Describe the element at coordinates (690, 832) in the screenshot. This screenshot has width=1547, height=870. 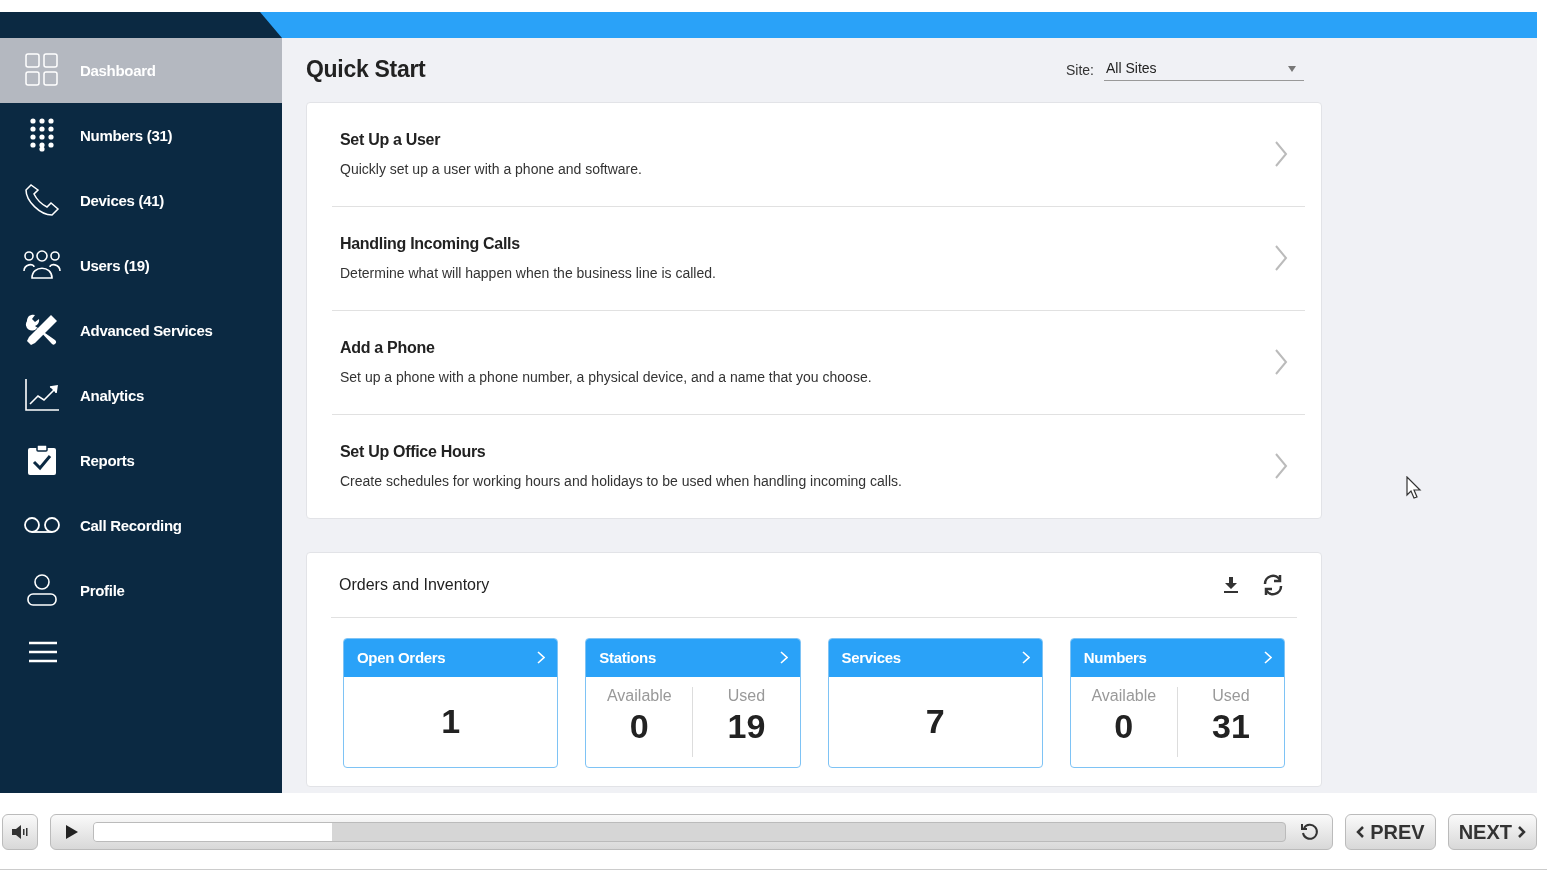
I see `progress-track` at that location.